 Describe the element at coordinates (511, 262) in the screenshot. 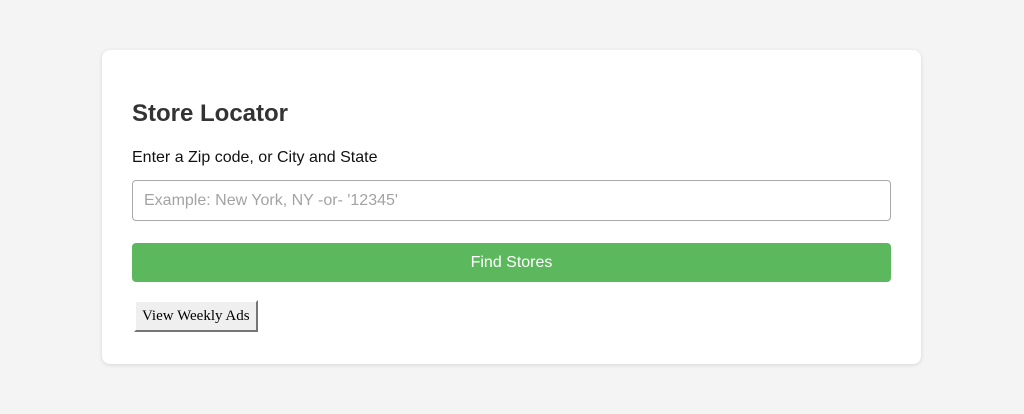

I see `find-stores-button: Find Stores` at that location.